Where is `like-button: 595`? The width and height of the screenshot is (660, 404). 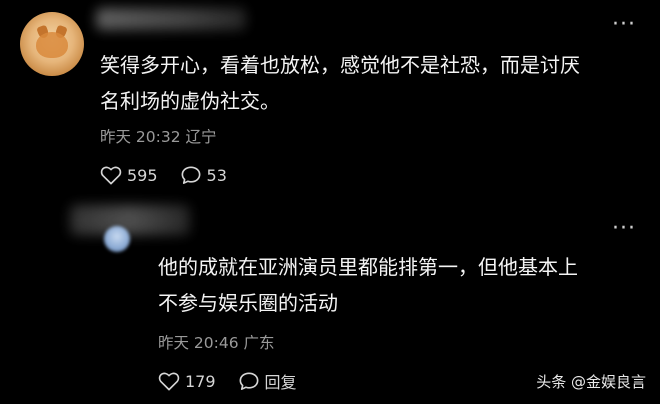 like-button: 595 is located at coordinates (129, 175).